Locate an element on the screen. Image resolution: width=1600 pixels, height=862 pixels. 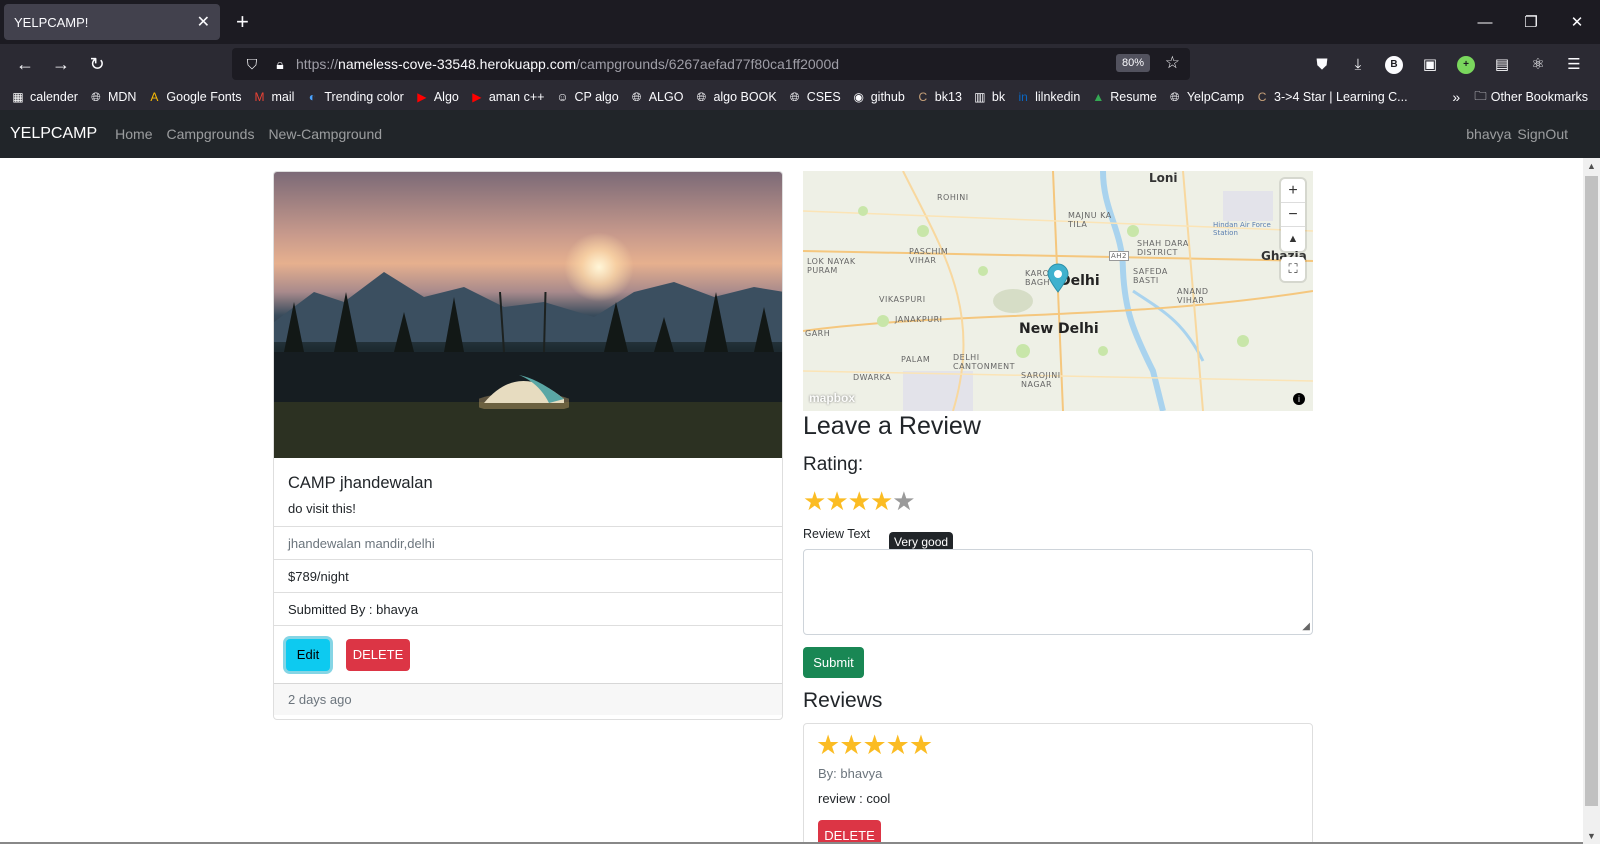
map-label: GARH is located at coordinates (818, 333).